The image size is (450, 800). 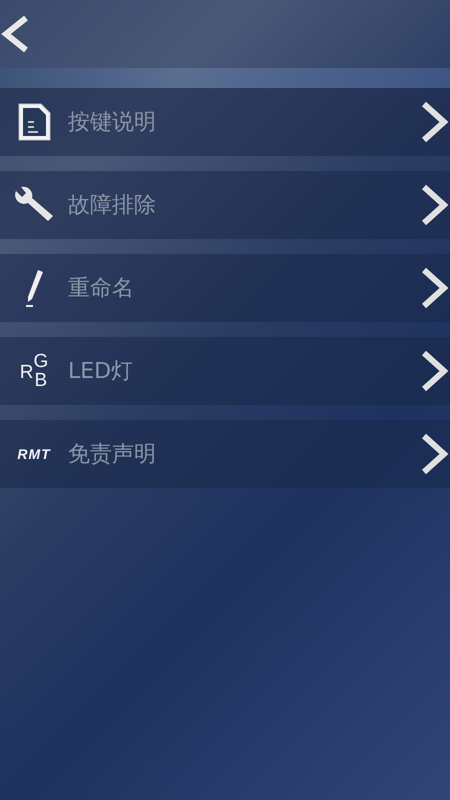 What do you see at coordinates (101, 289) in the screenshot?
I see `menu-label: 重命名` at bounding box center [101, 289].